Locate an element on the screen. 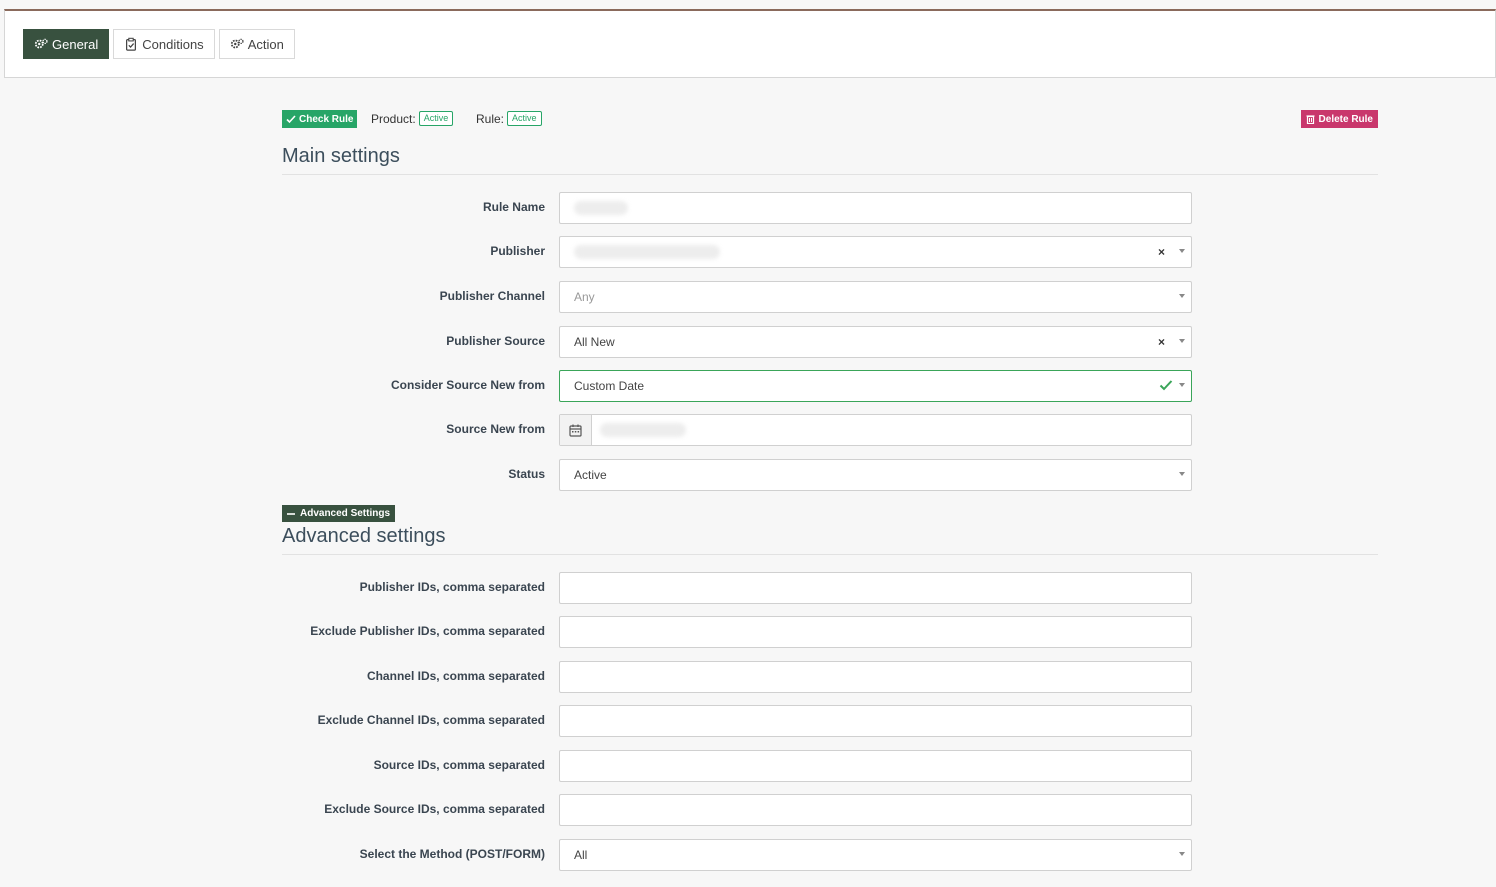  tab-conditions: Conditions is located at coordinates (164, 44).